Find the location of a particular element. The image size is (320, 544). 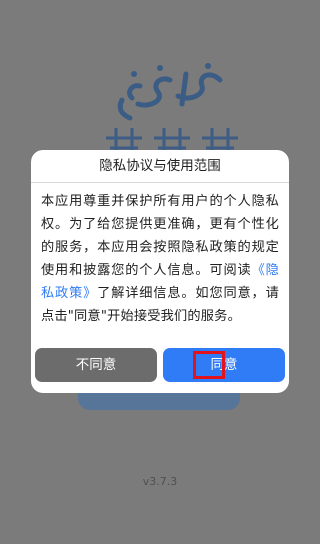

dialog-button-row: 不同意 同意 is located at coordinates (160, 366).